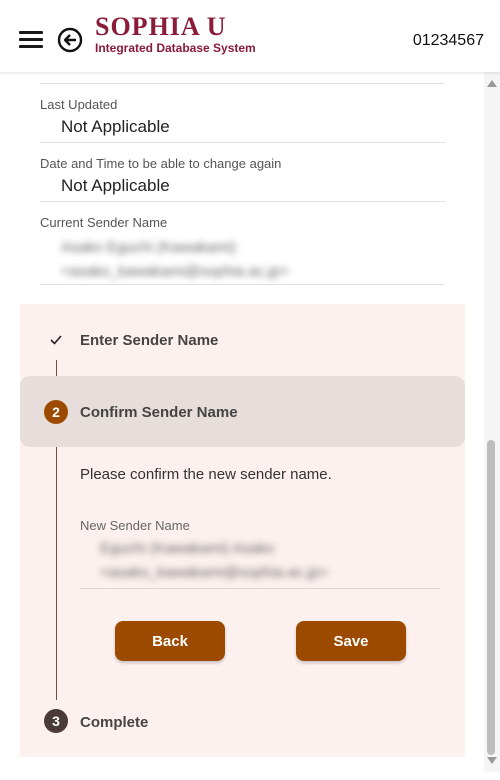  Describe the element at coordinates (492, 422) in the screenshot. I see `vertical-scrollbar` at that location.